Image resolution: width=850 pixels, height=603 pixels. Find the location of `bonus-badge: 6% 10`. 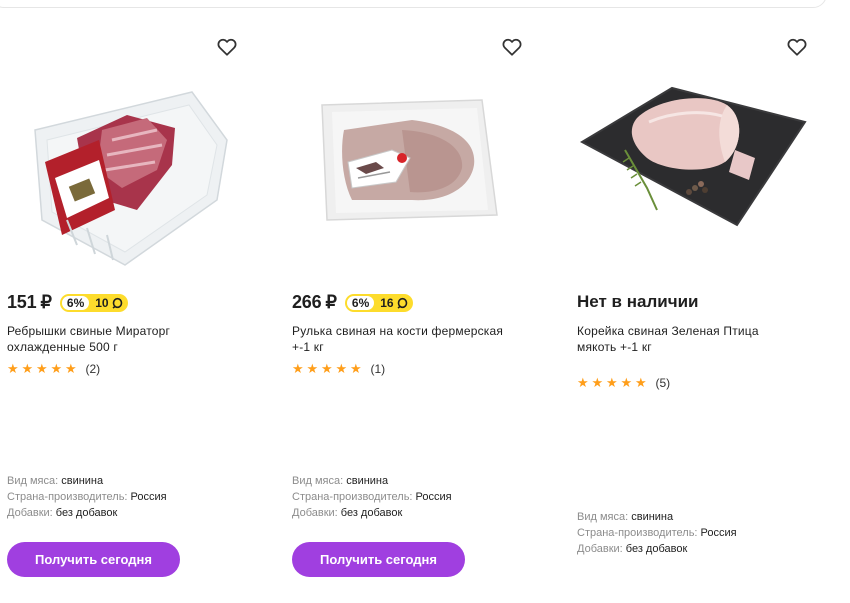

bonus-badge: 6% 10 is located at coordinates (93, 302).